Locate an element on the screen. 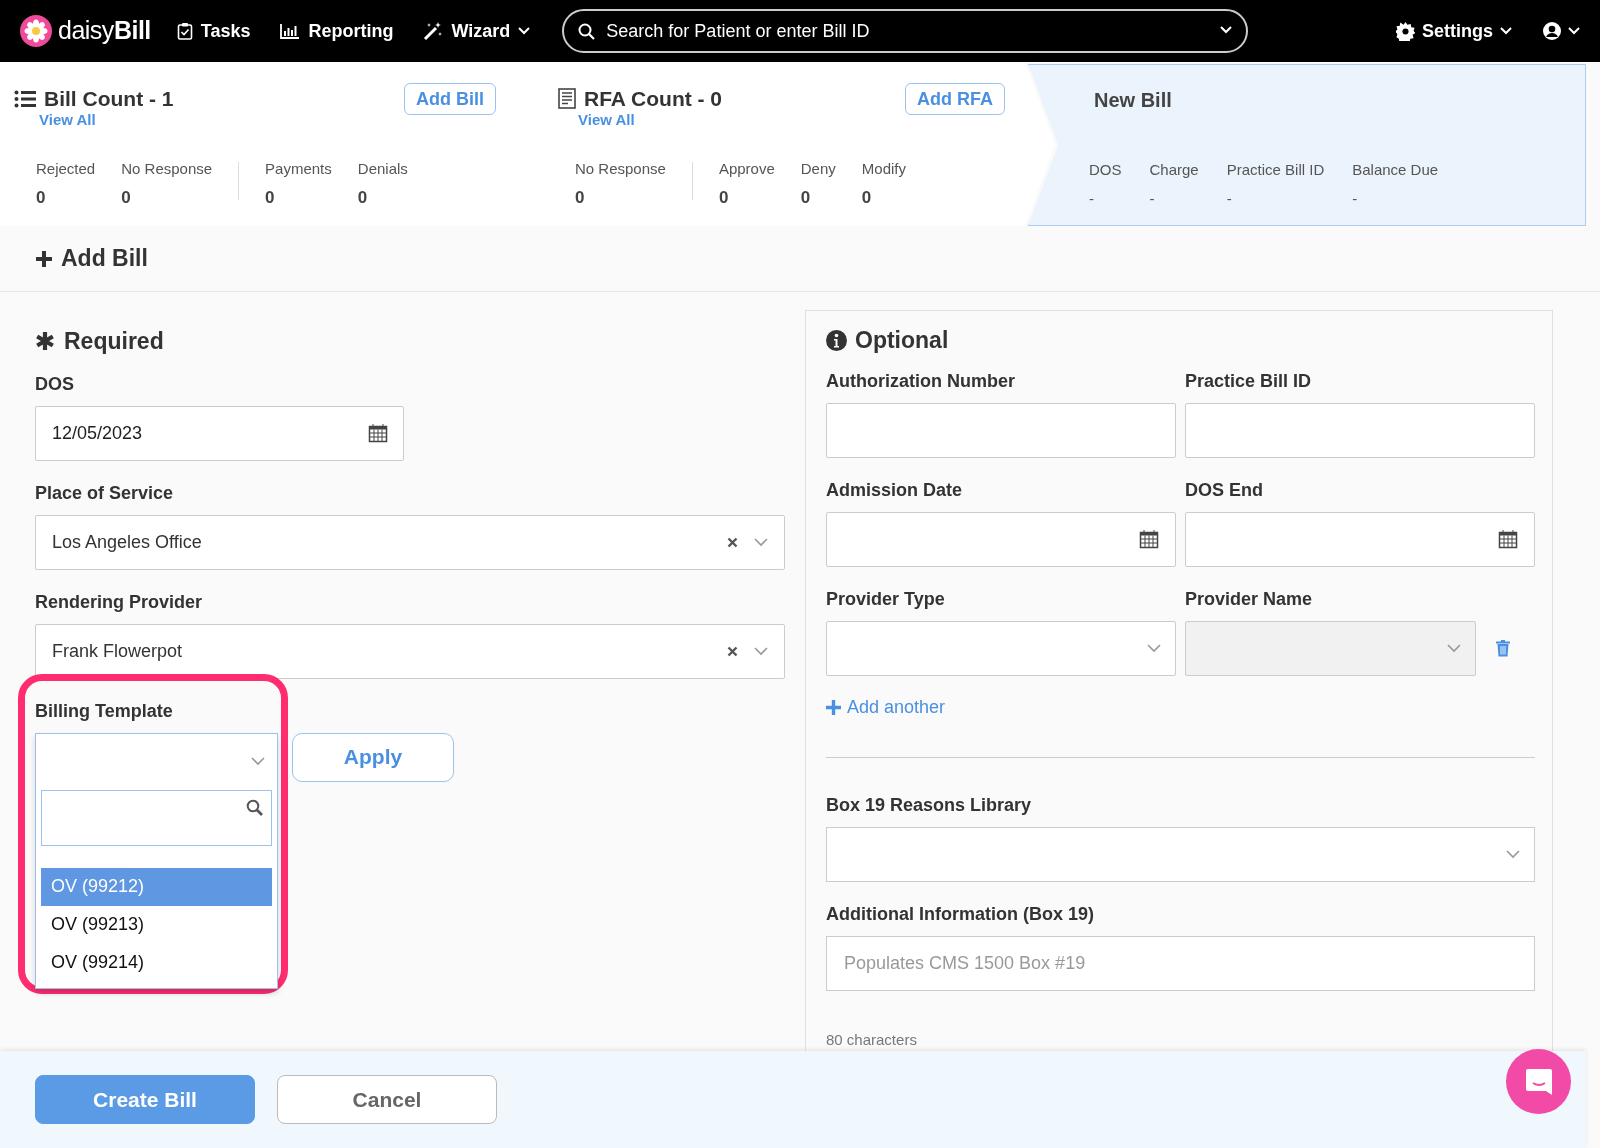 The width and height of the screenshot is (1600, 1148). info-icon is located at coordinates (836, 340).